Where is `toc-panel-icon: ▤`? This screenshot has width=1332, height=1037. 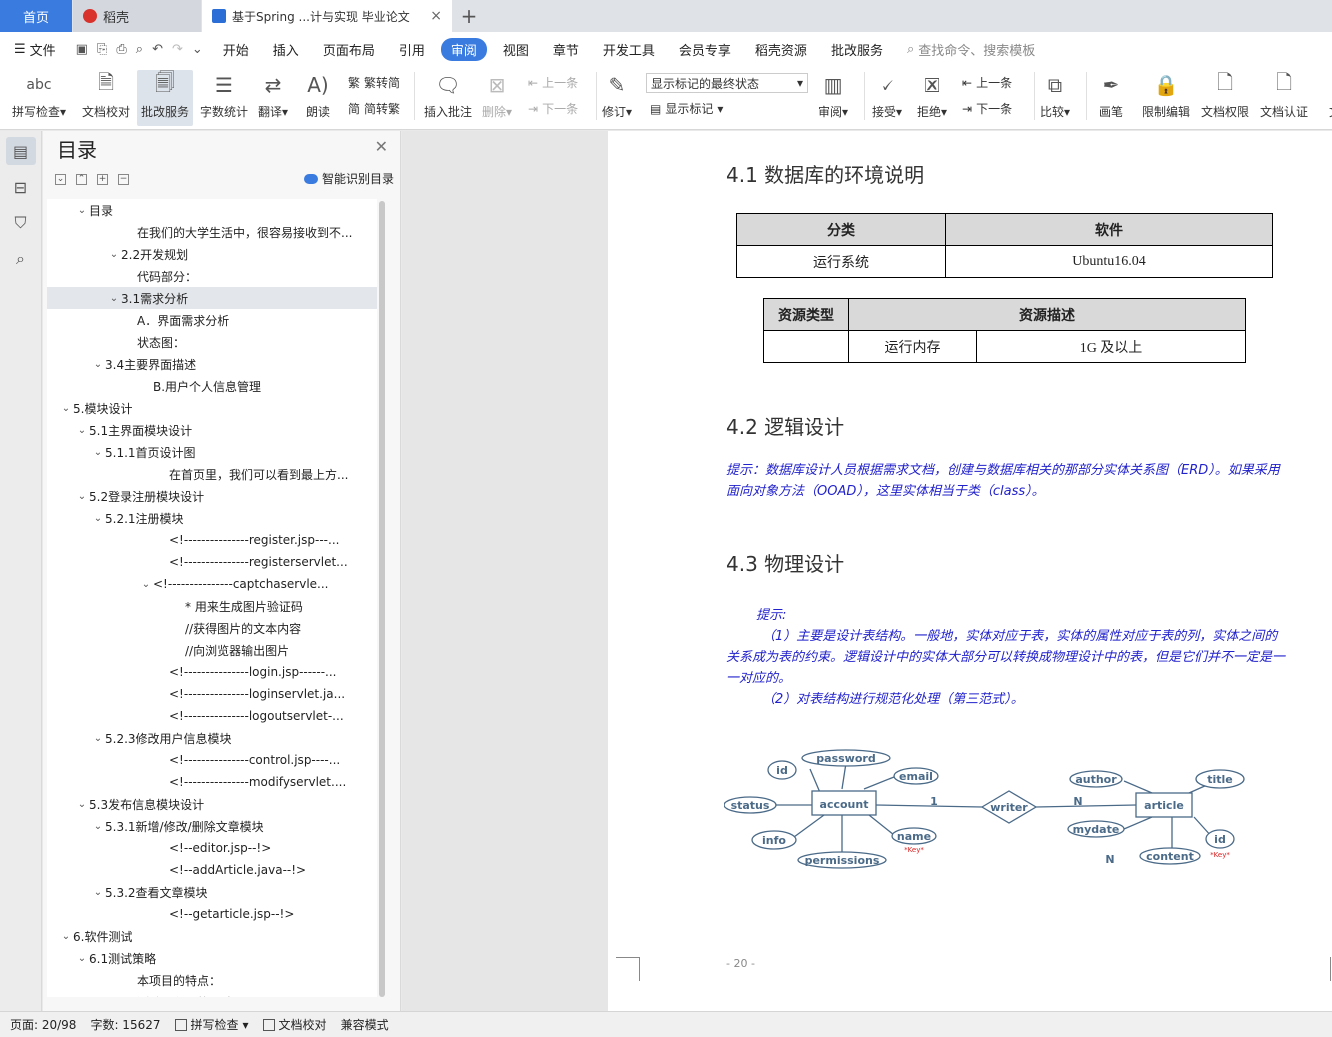 toc-panel-icon: ▤ is located at coordinates (20, 151).